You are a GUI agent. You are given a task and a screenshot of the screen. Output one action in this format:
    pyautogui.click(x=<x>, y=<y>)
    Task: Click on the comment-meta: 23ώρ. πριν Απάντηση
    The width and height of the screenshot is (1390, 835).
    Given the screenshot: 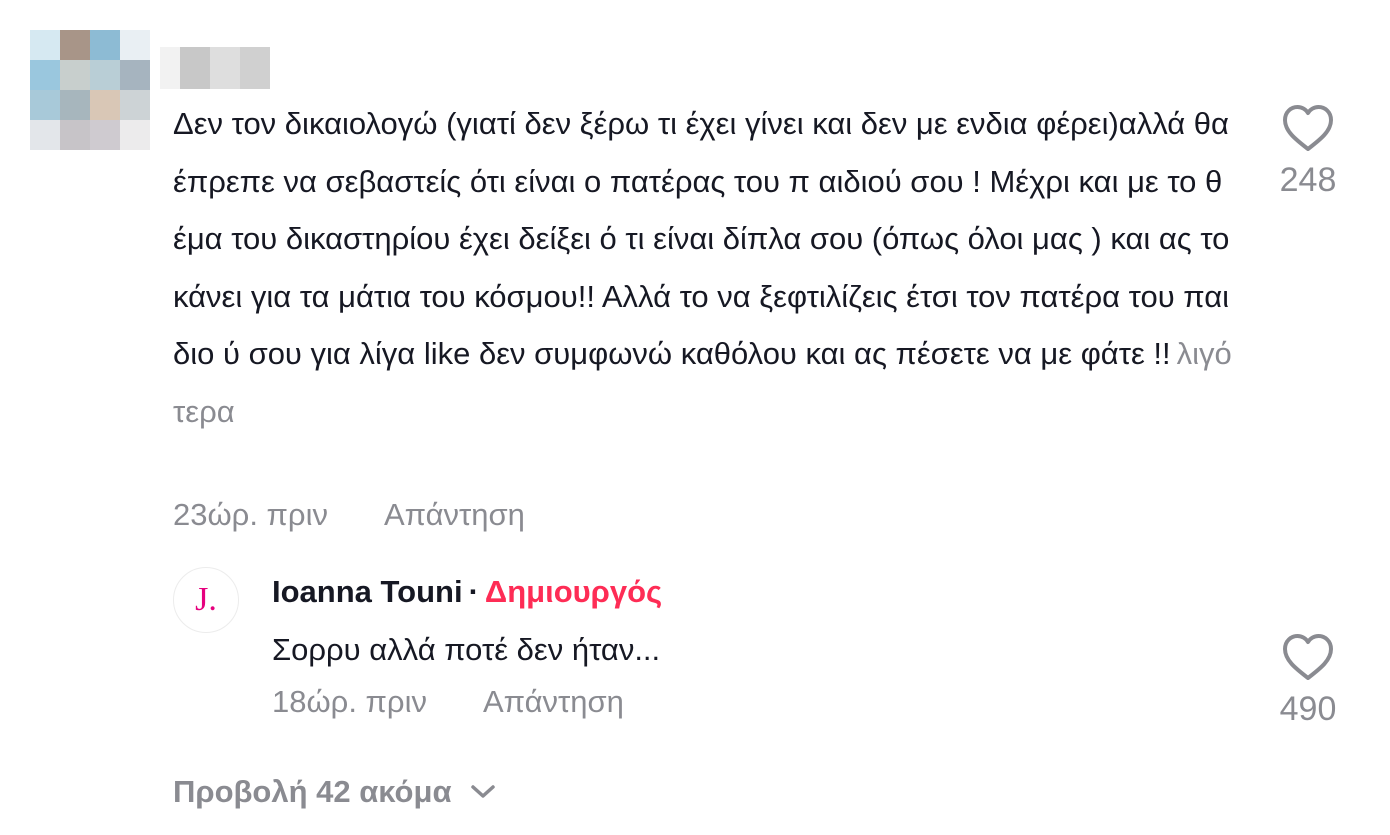 What is the action you would take?
    pyautogui.click(x=349, y=515)
    